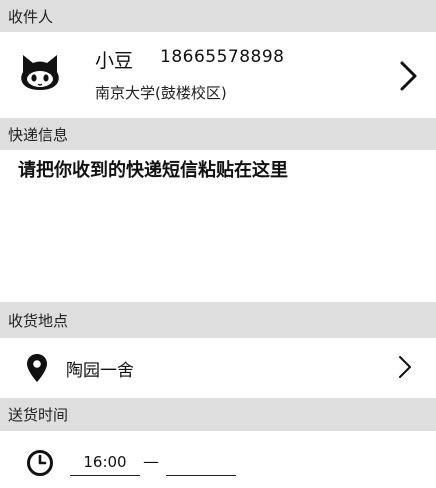 This screenshot has height=488, width=436. What do you see at coordinates (38, 415) in the screenshot?
I see `time-section-title: 送货时间` at bounding box center [38, 415].